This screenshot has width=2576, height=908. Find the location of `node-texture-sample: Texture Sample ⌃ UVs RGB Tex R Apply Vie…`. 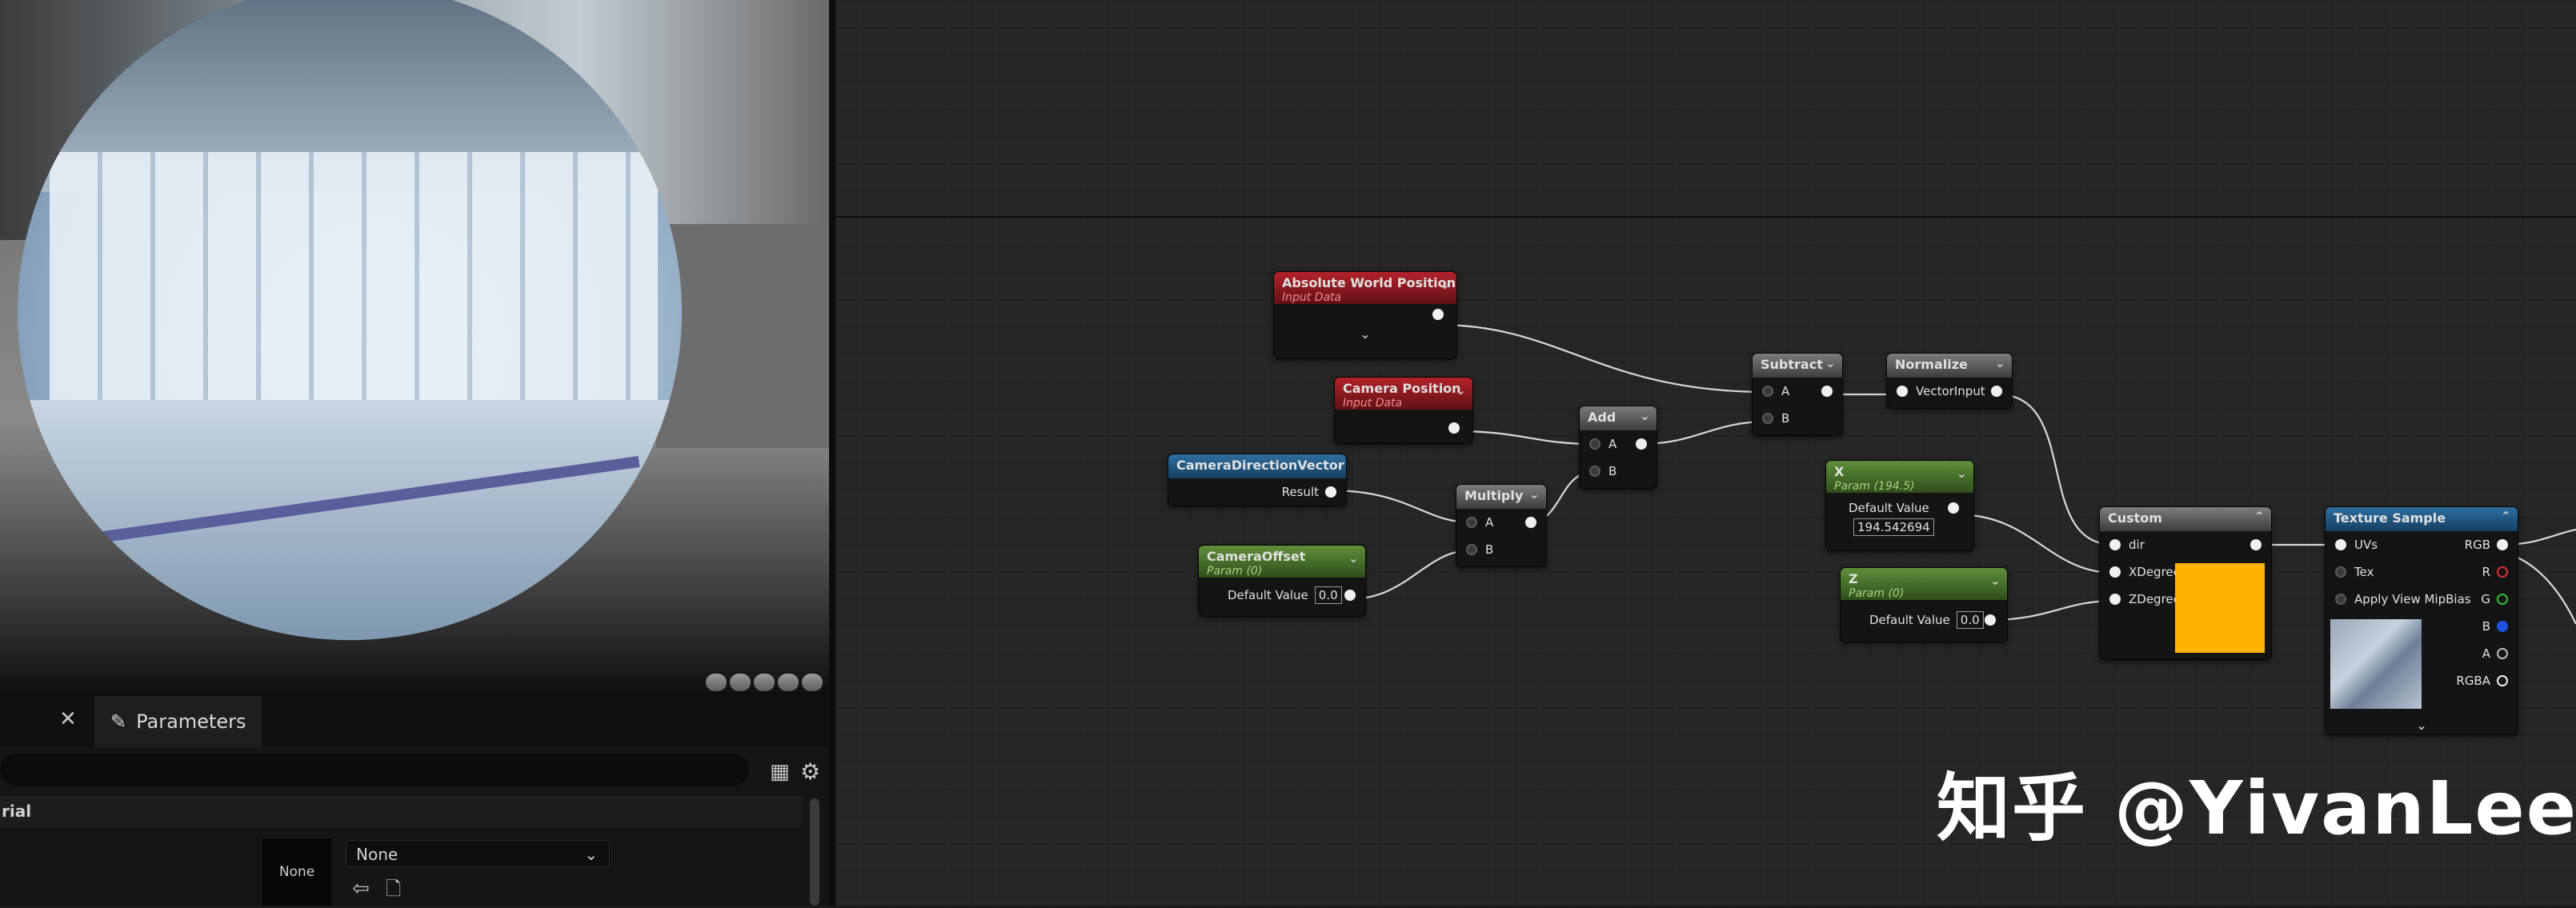

node-texture-sample: Texture Sample ⌃ UVs RGB Tex R Apply Vie… is located at coordinates (2422, 620).